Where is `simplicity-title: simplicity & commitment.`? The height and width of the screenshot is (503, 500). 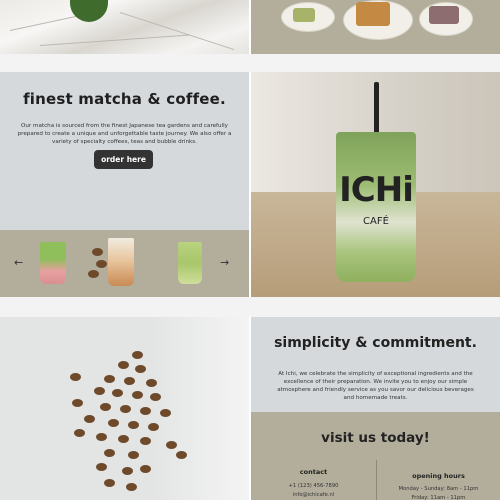
simplicity-title: simplicity & commitment. is located at coordinates (375, 343).